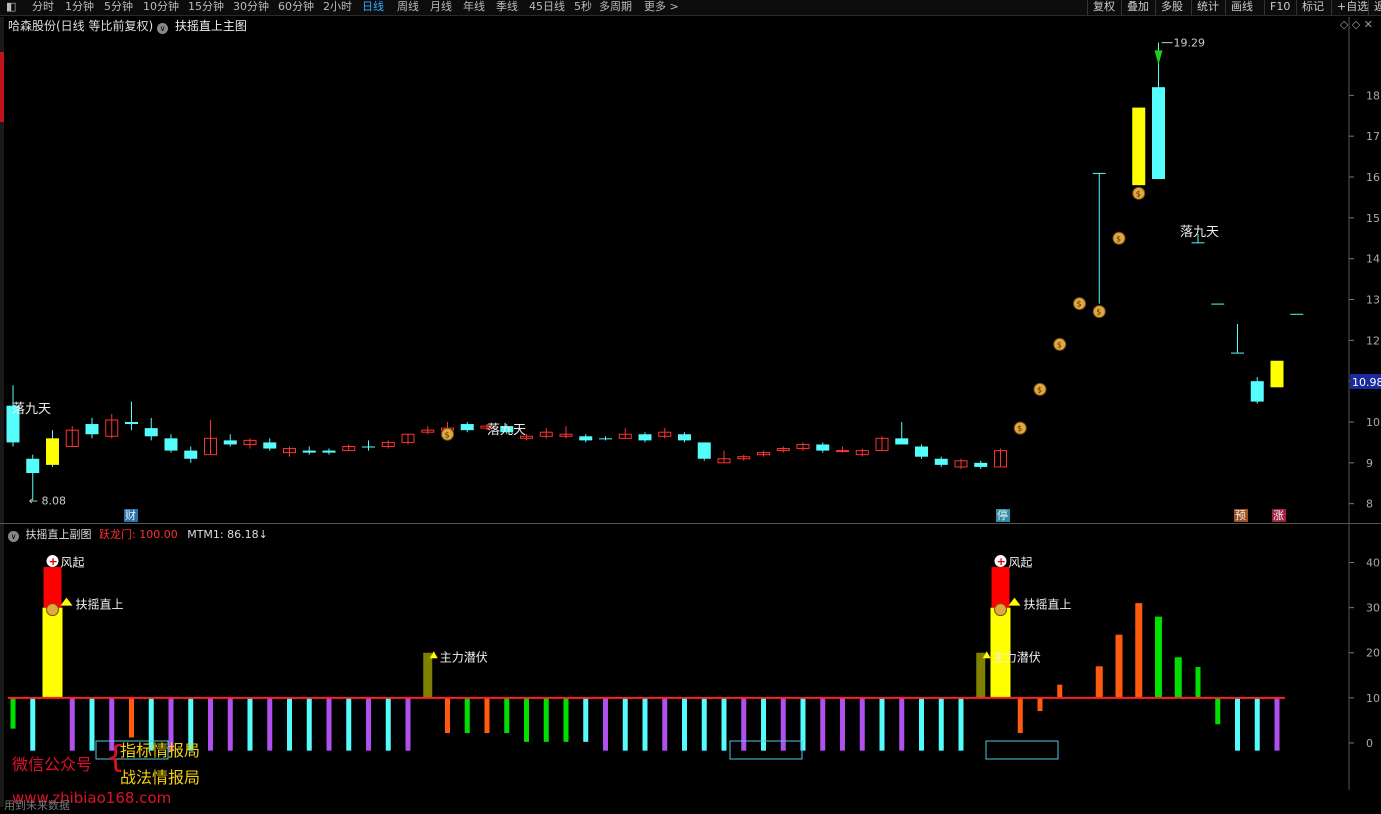  Describe the element at coordinates (1002, 515) in the screenshot. I see `marker-label: 停` at that location.